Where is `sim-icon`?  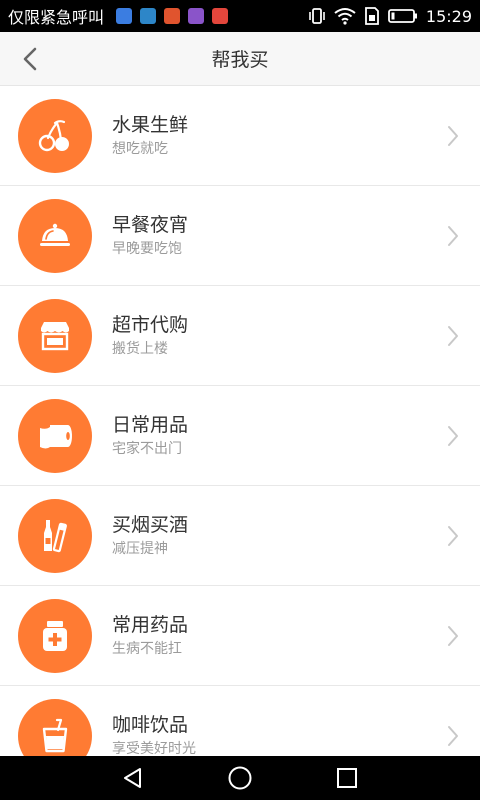 sim-icon is located at coordinates (371, 16).